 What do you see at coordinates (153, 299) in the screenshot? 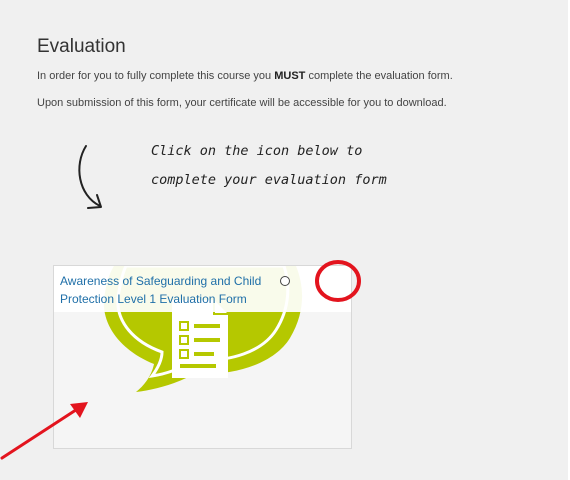
I see `evaluation-link-line-2: Protection Level 1 Evaluation Form` at bounding box center [153, 299].